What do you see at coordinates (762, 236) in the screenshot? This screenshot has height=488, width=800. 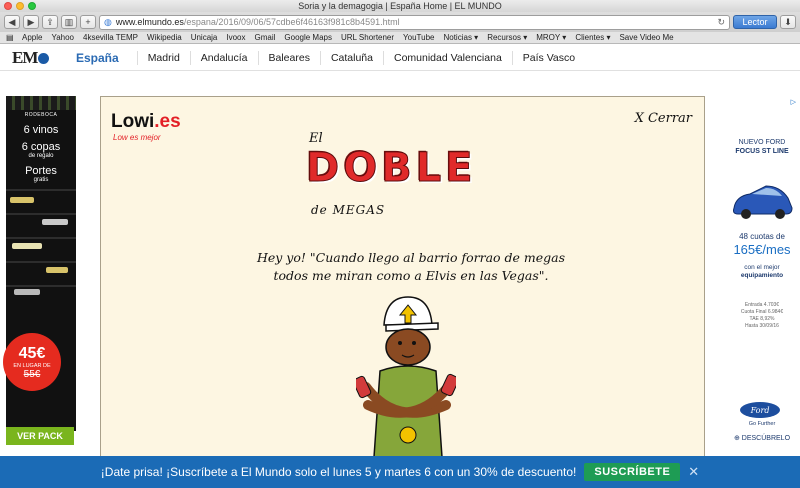 I see `ad-cuotas: 48 cuotas de` at bounding box center [762, 236].